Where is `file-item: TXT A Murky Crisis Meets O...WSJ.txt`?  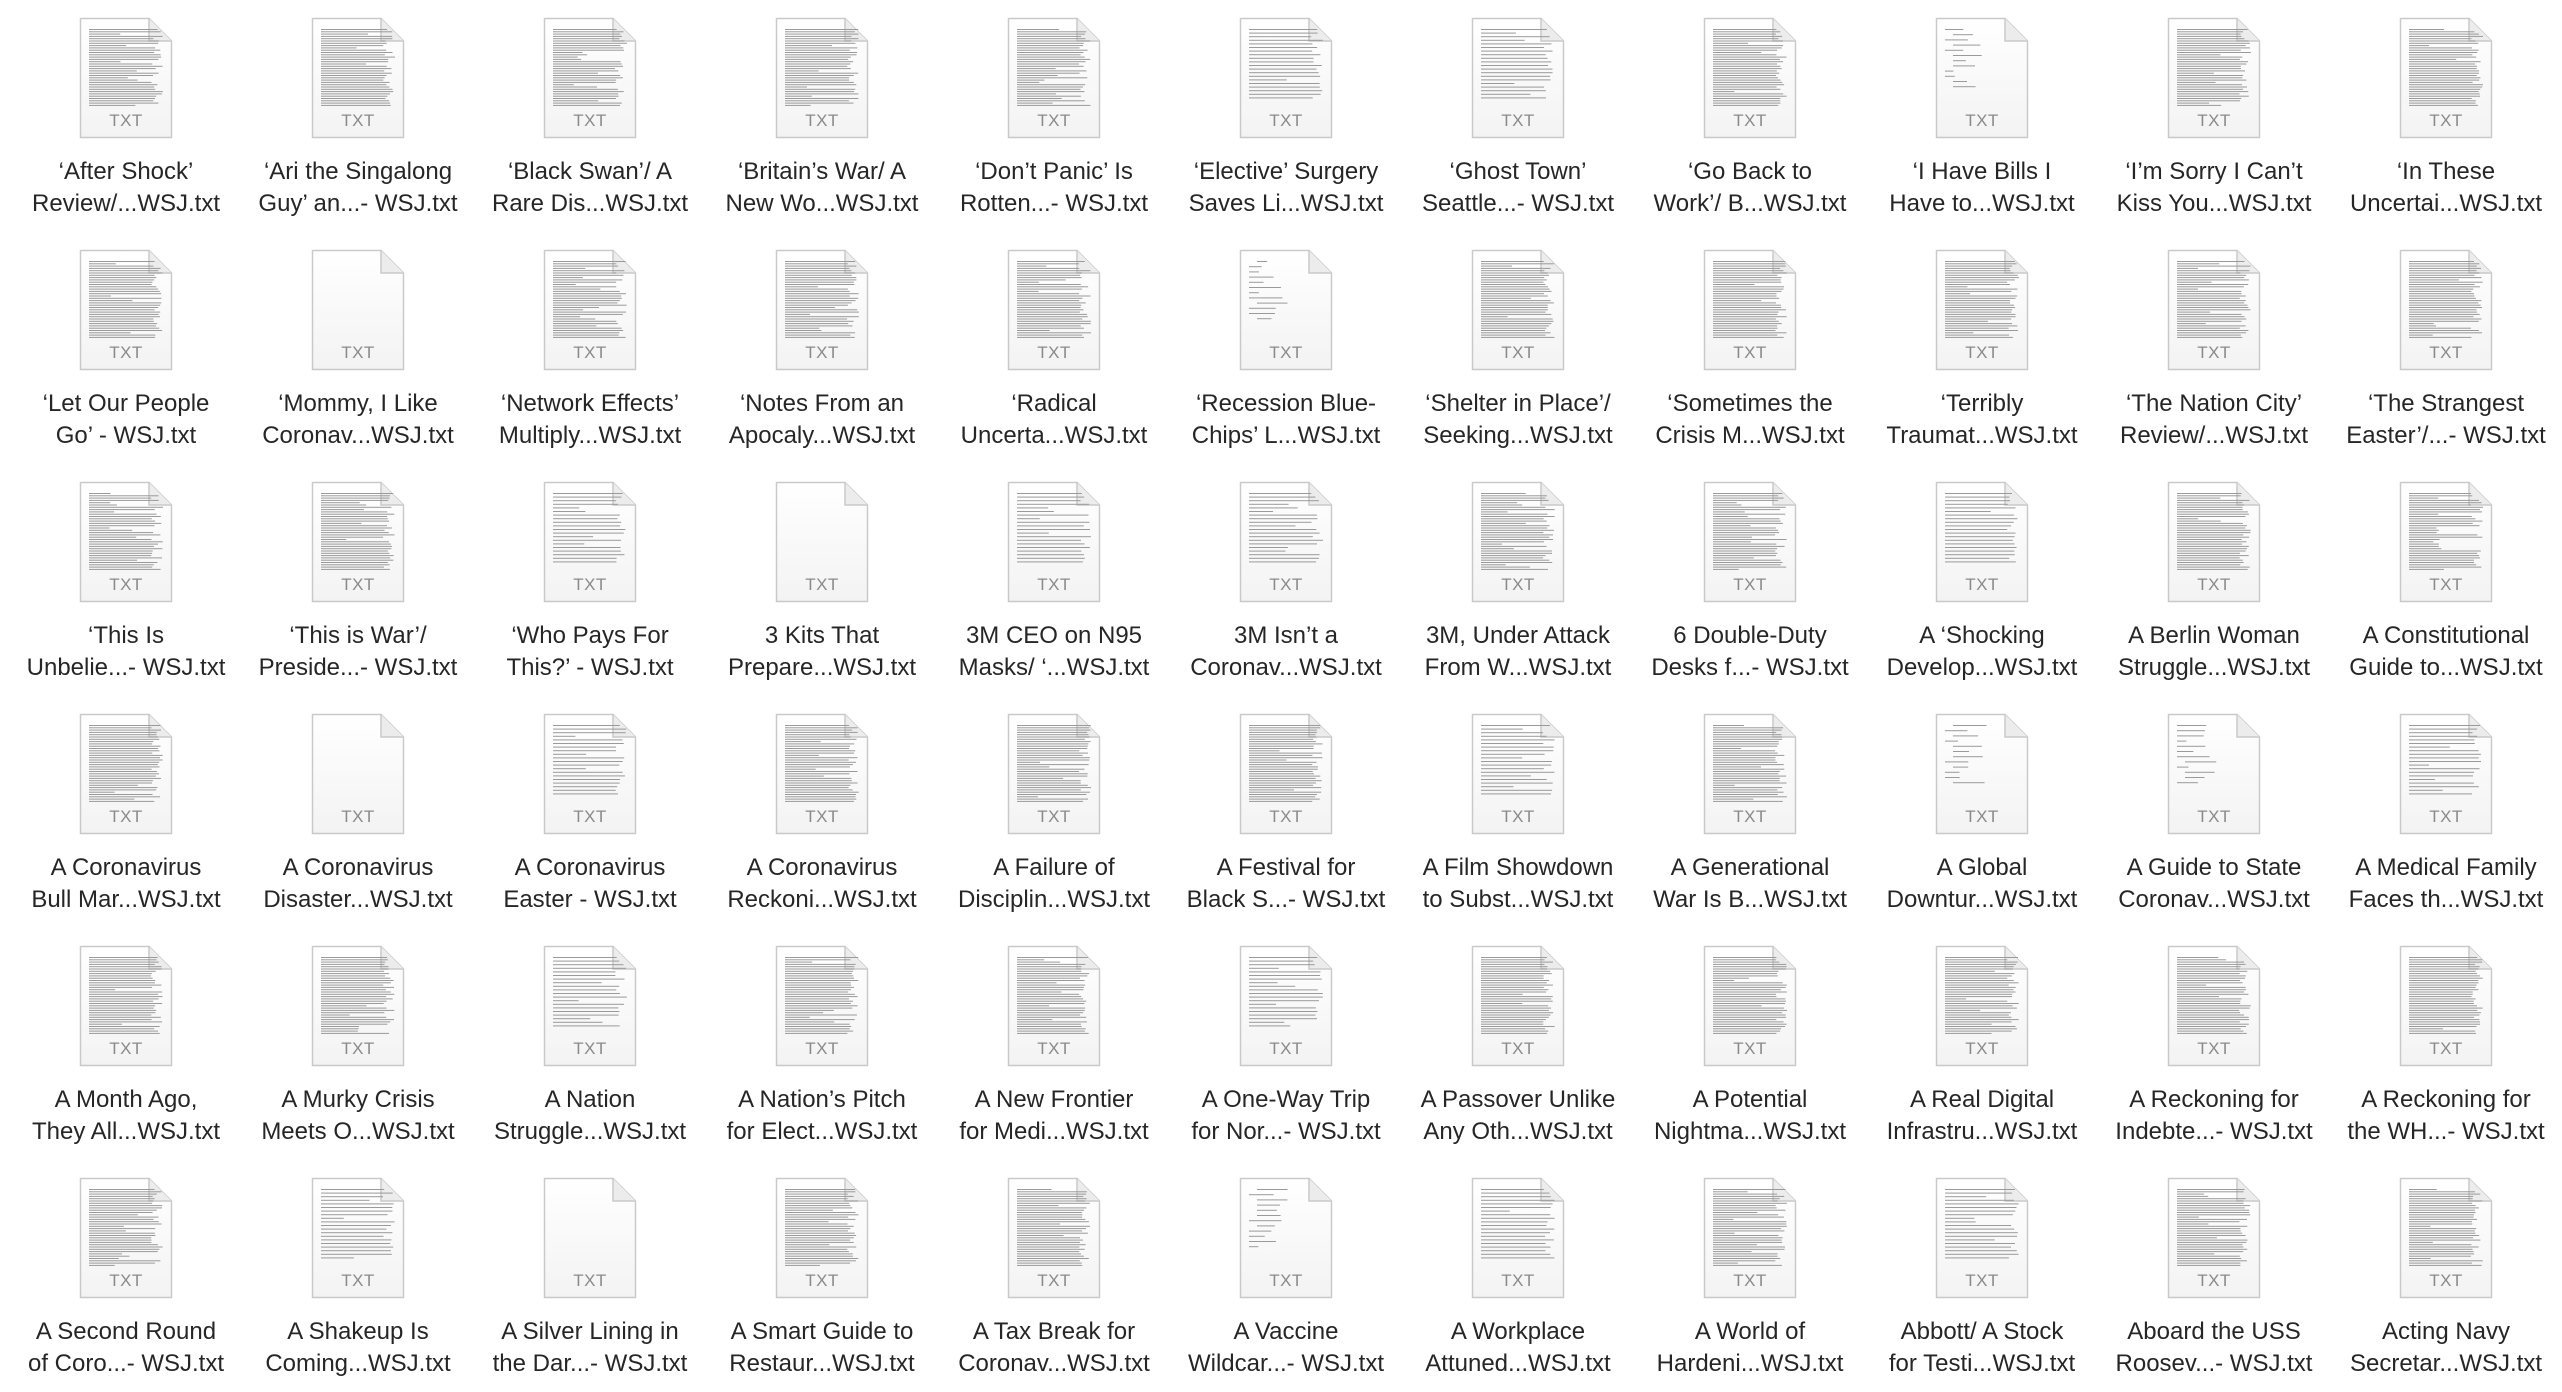
file-item: TXT A Murky Crisis Meets O...WSJ.txt is located at coordinates (358, 1044).